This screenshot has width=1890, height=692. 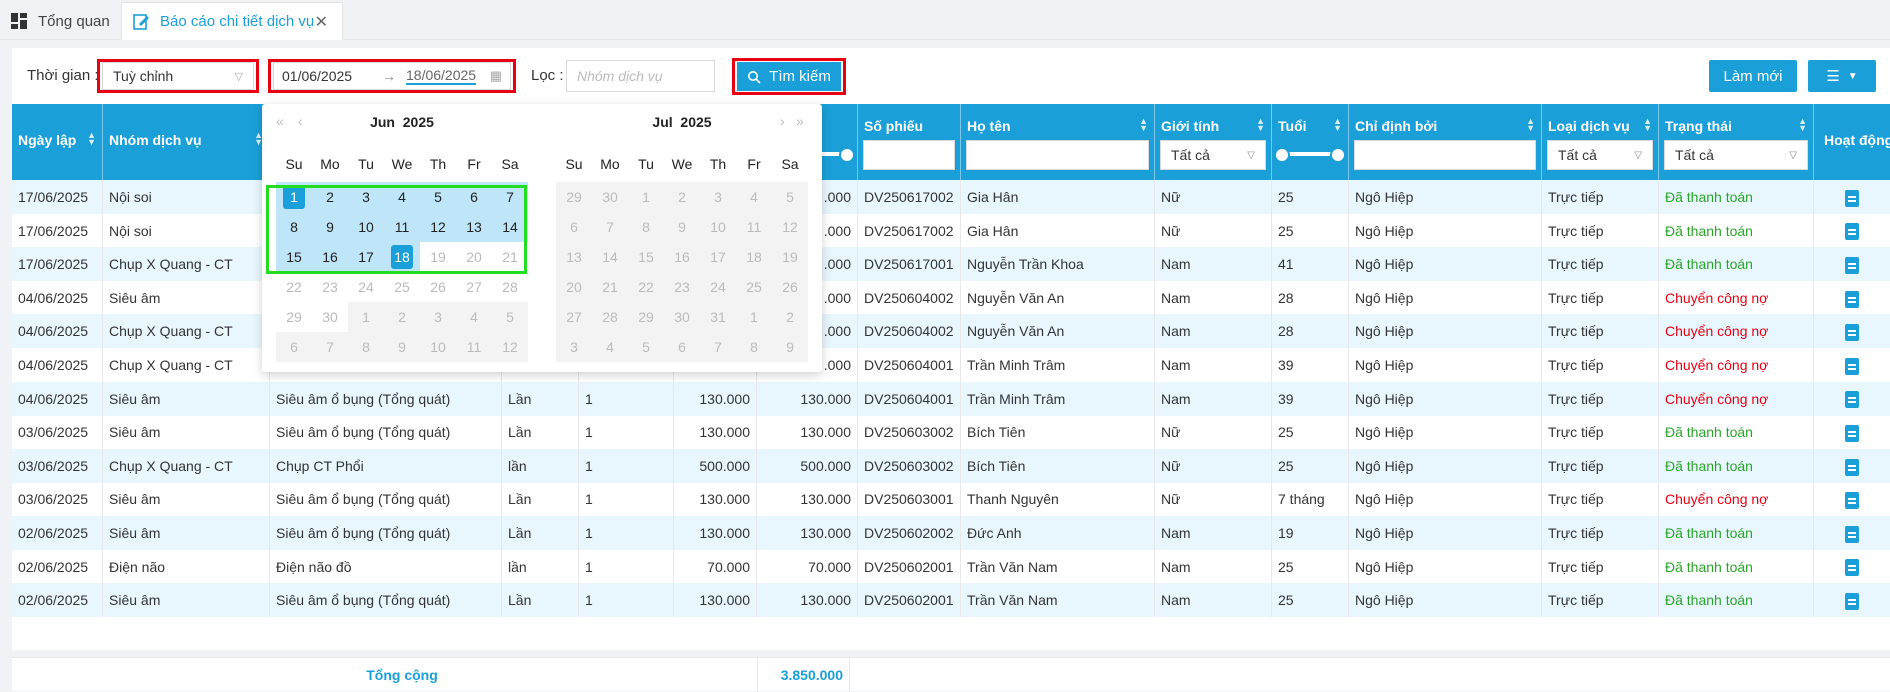 I want to click on column-menu-button: ☰ ▼, so click(x=1842, y=76).